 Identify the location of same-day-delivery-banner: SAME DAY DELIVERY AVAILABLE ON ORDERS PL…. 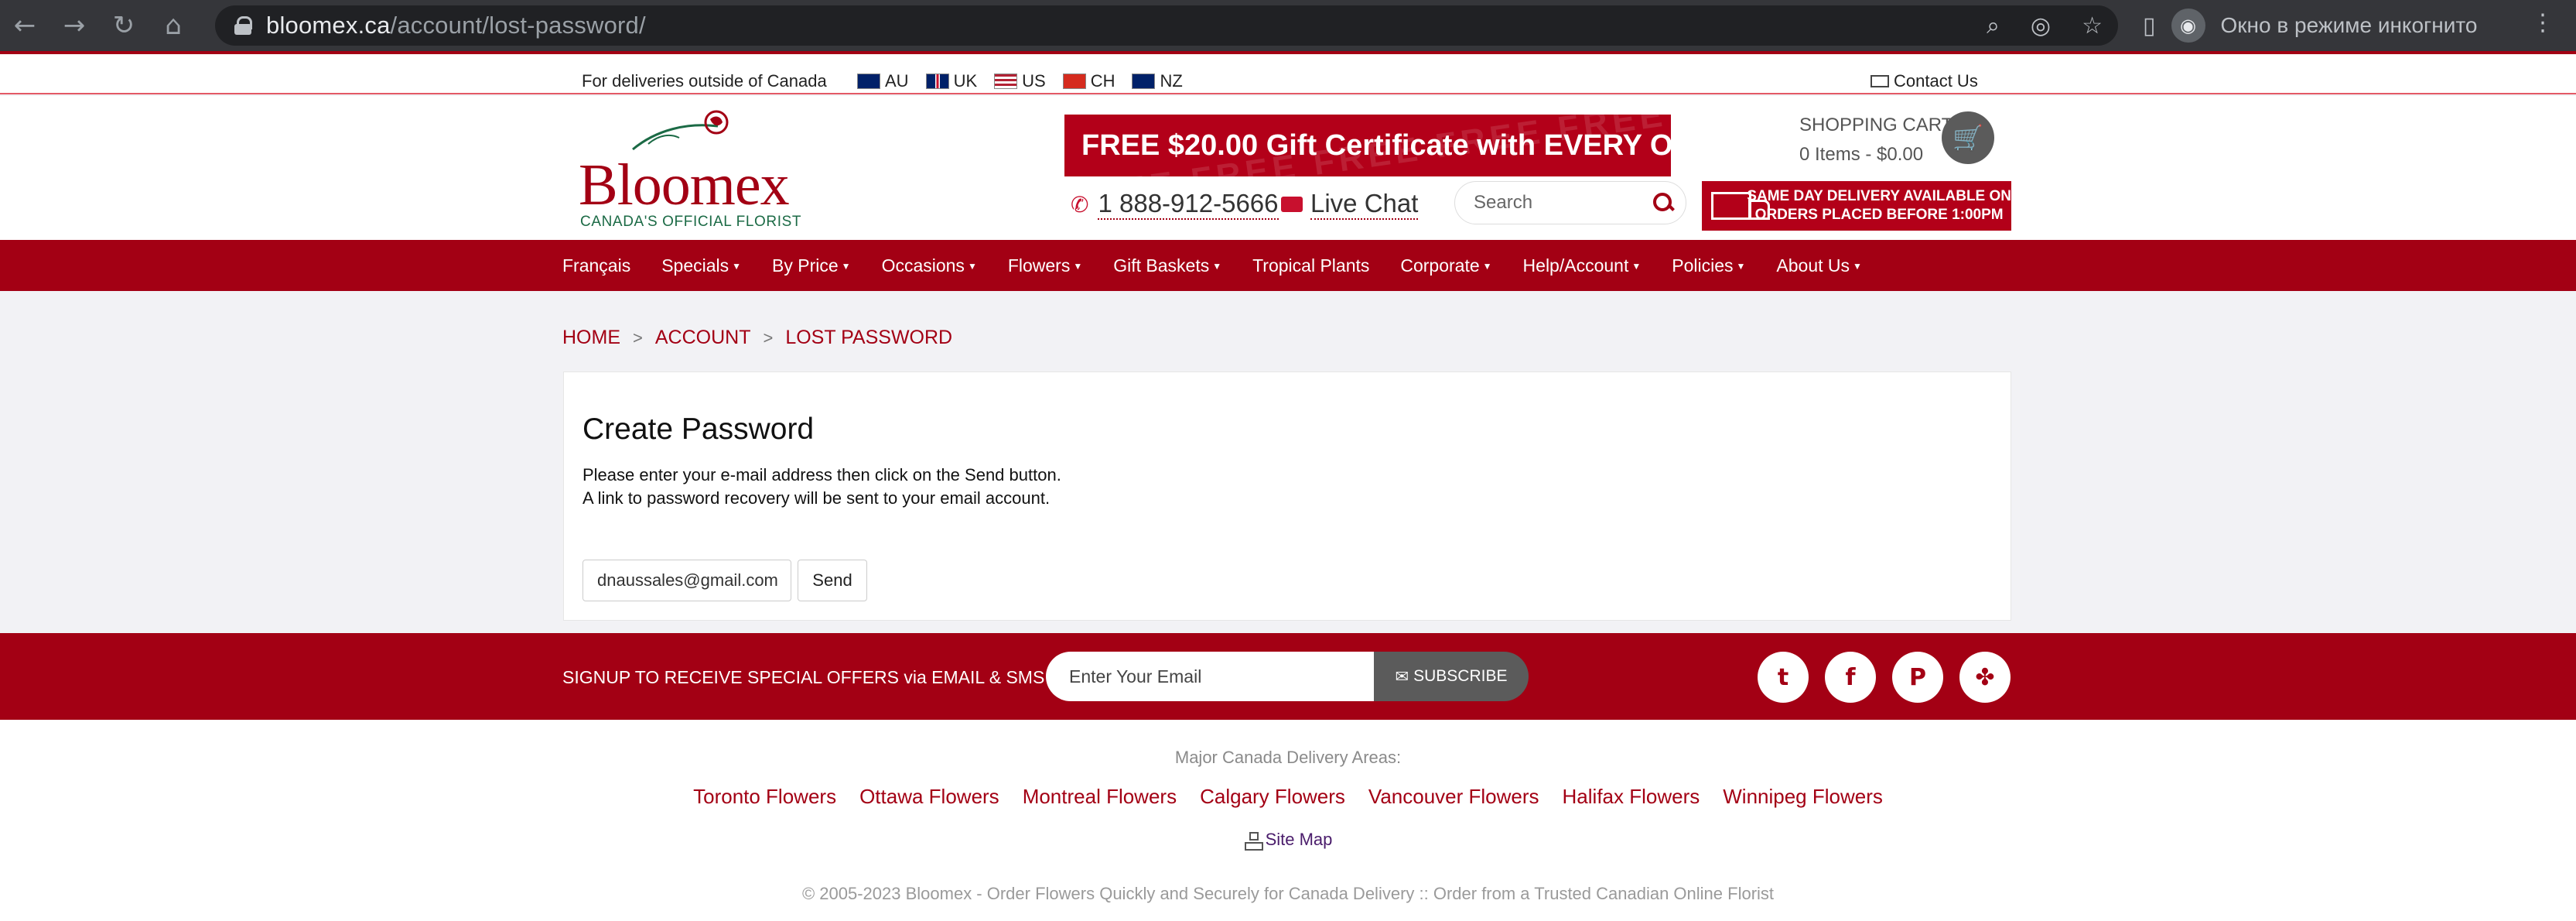
(1857, 206).